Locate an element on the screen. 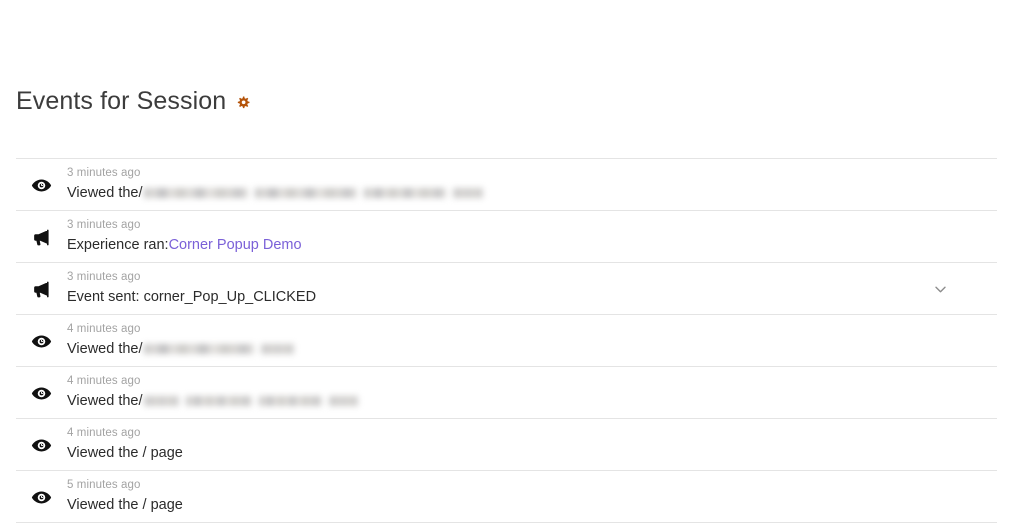  event-description: Experience ran: Corner Popup Demo is located at coordinates (497, 245).